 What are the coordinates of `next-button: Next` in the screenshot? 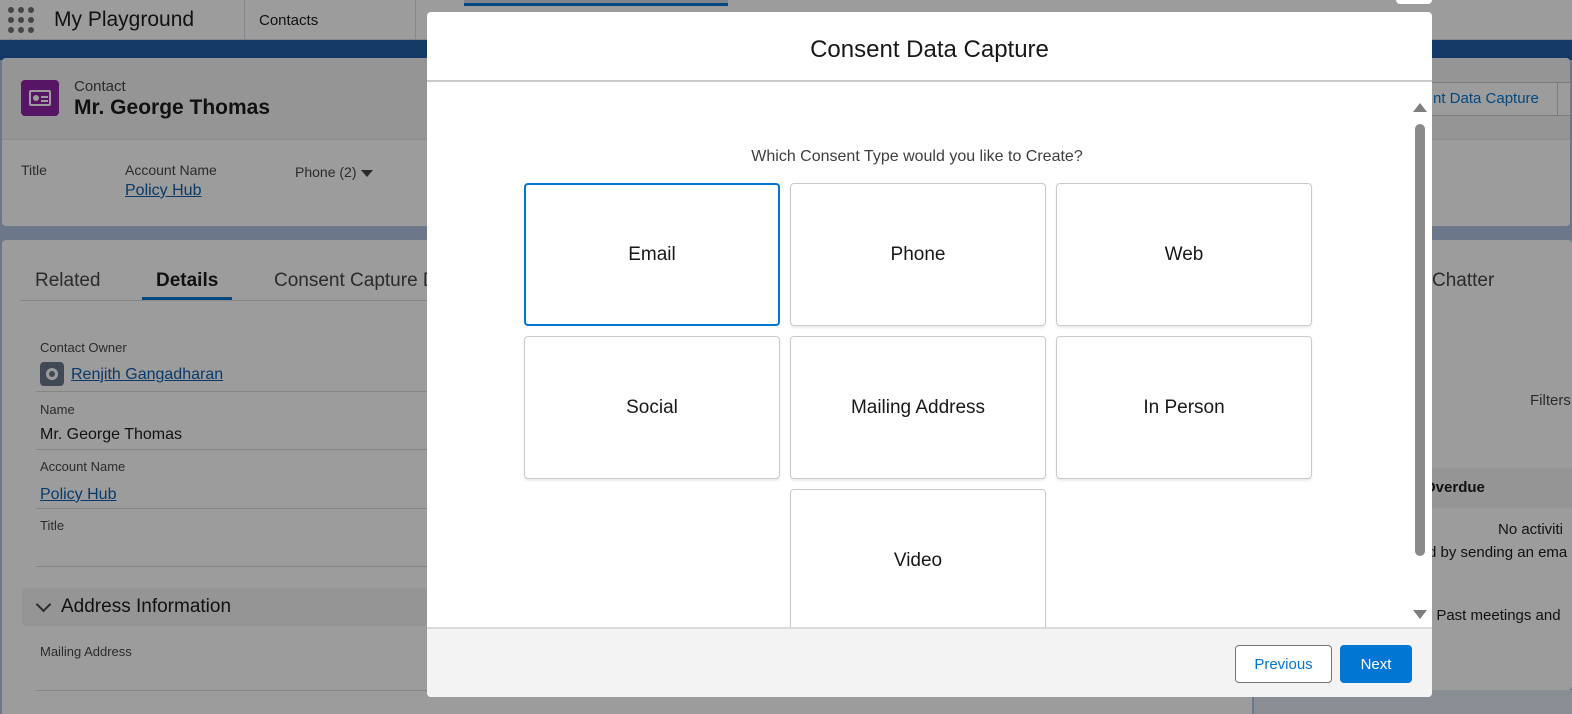 It's located at (1376, 664).